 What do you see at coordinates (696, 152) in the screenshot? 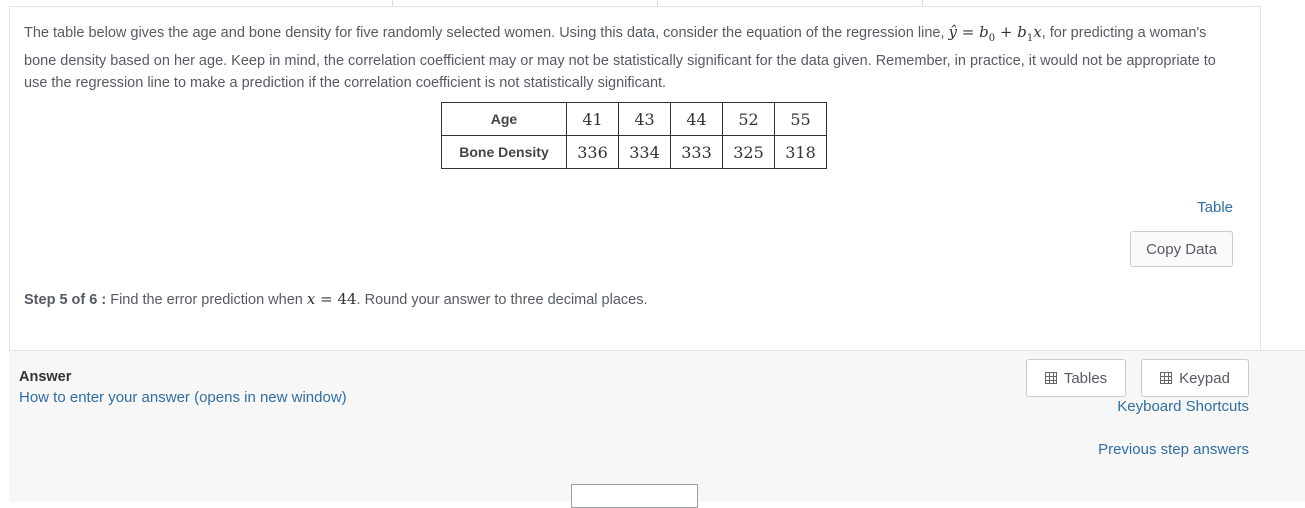
I see `density-cell: 333` at bounding box center [696, 152].